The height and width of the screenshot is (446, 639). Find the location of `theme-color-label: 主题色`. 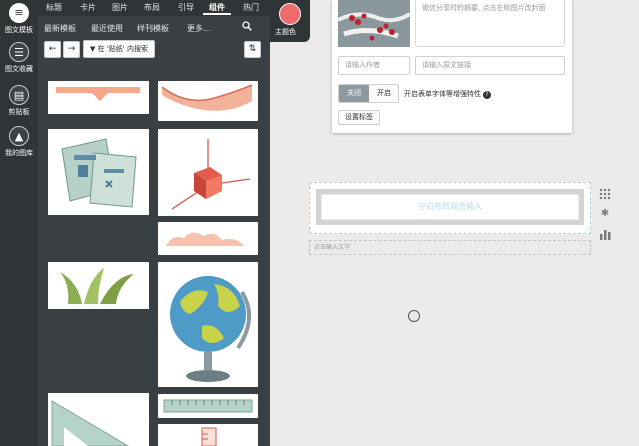

theme-color-label: 主题色 is located at coordinates (285, 32).